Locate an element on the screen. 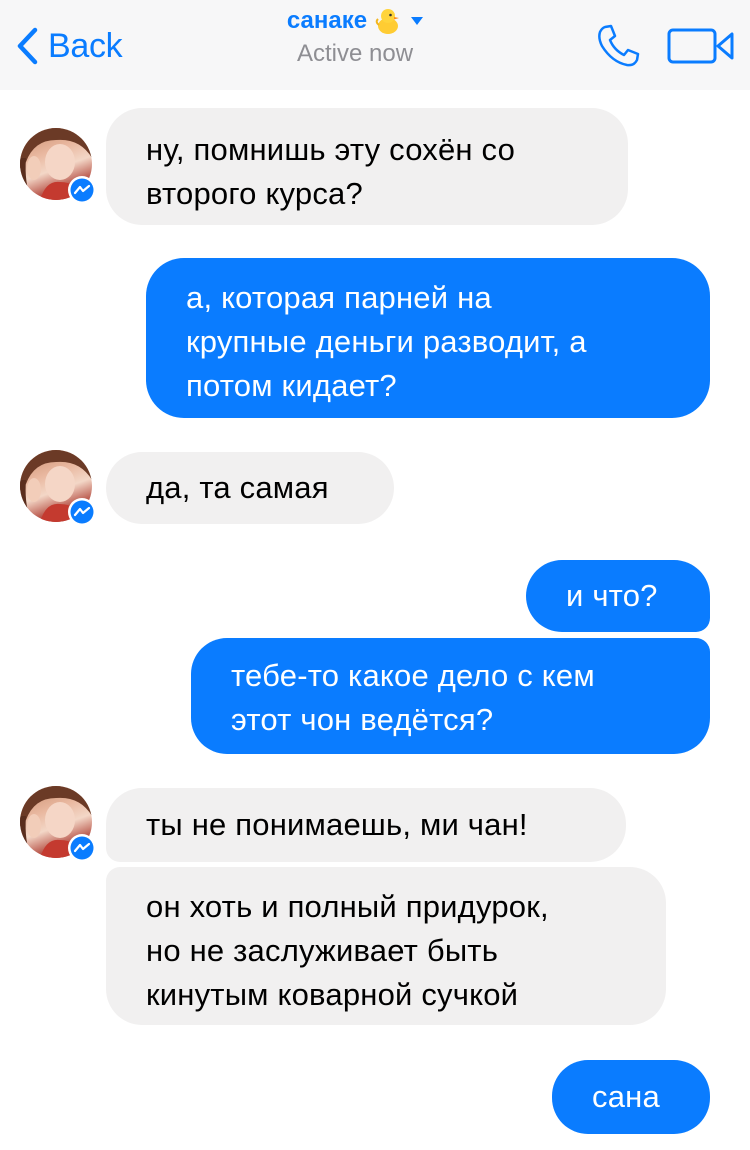  back-button: Back is located at coordinates (69, 46).